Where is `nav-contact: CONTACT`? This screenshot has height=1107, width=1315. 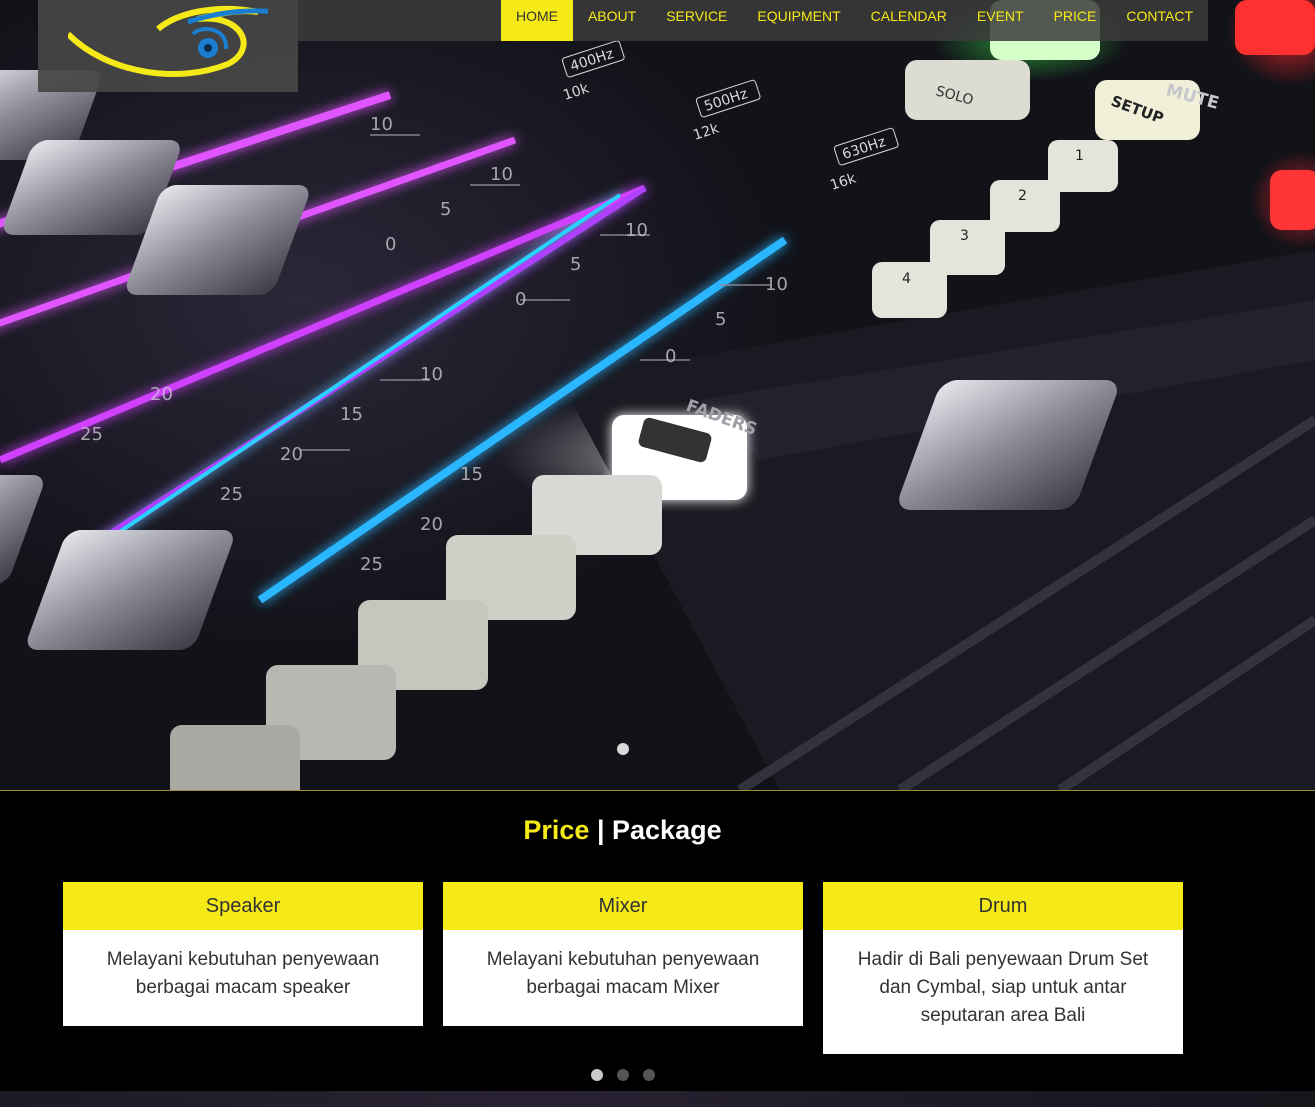 nav-contact: CONTACT is located at coordinates (1159, 20).